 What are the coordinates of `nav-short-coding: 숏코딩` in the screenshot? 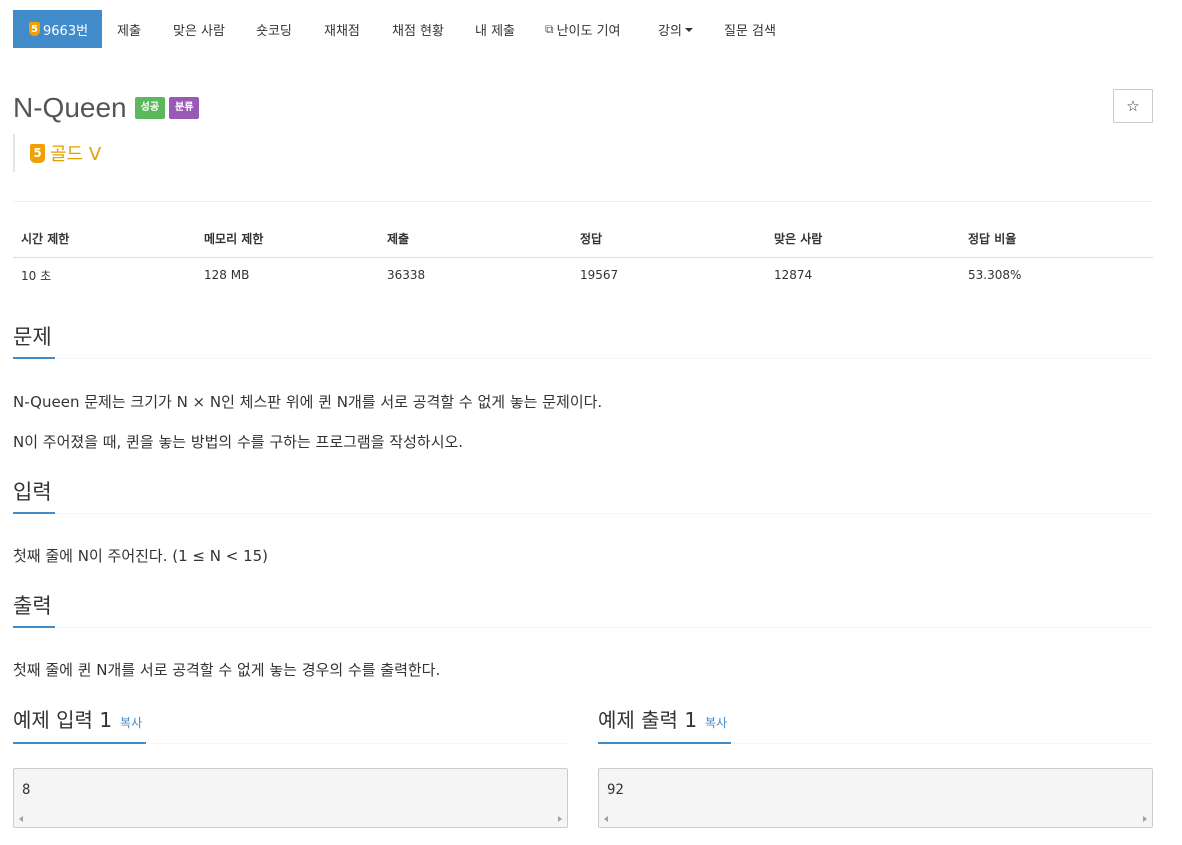 It's located at (274, 29).